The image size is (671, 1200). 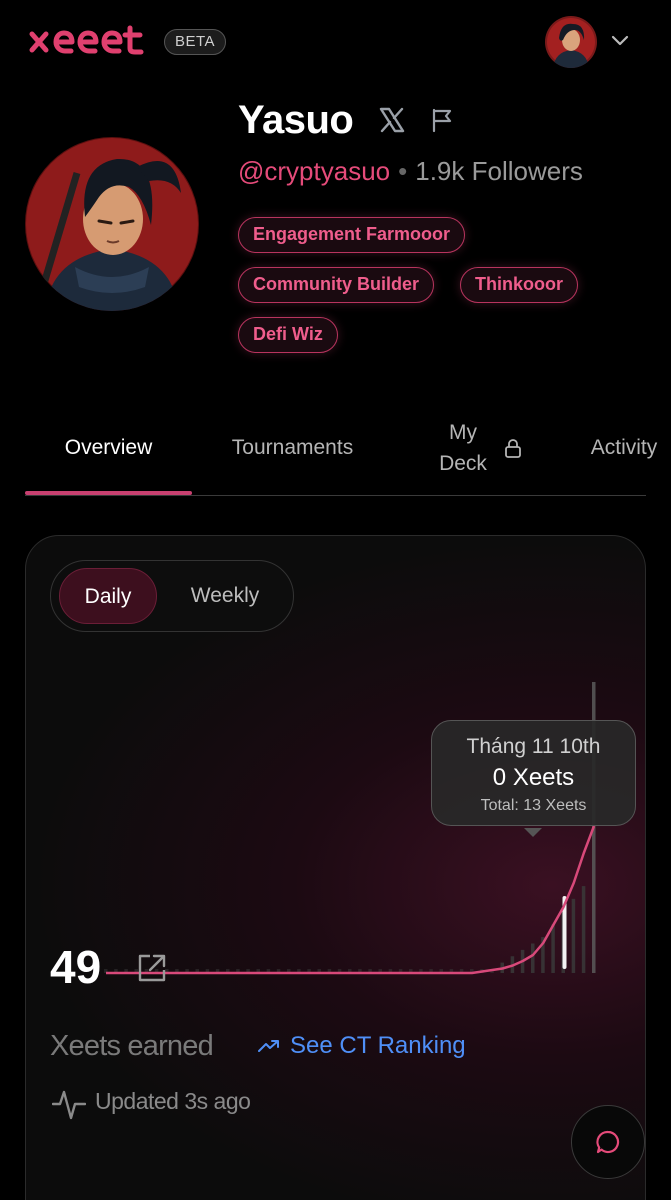 I want to click on tab-overview: Overview, so click(x=108, y=447).